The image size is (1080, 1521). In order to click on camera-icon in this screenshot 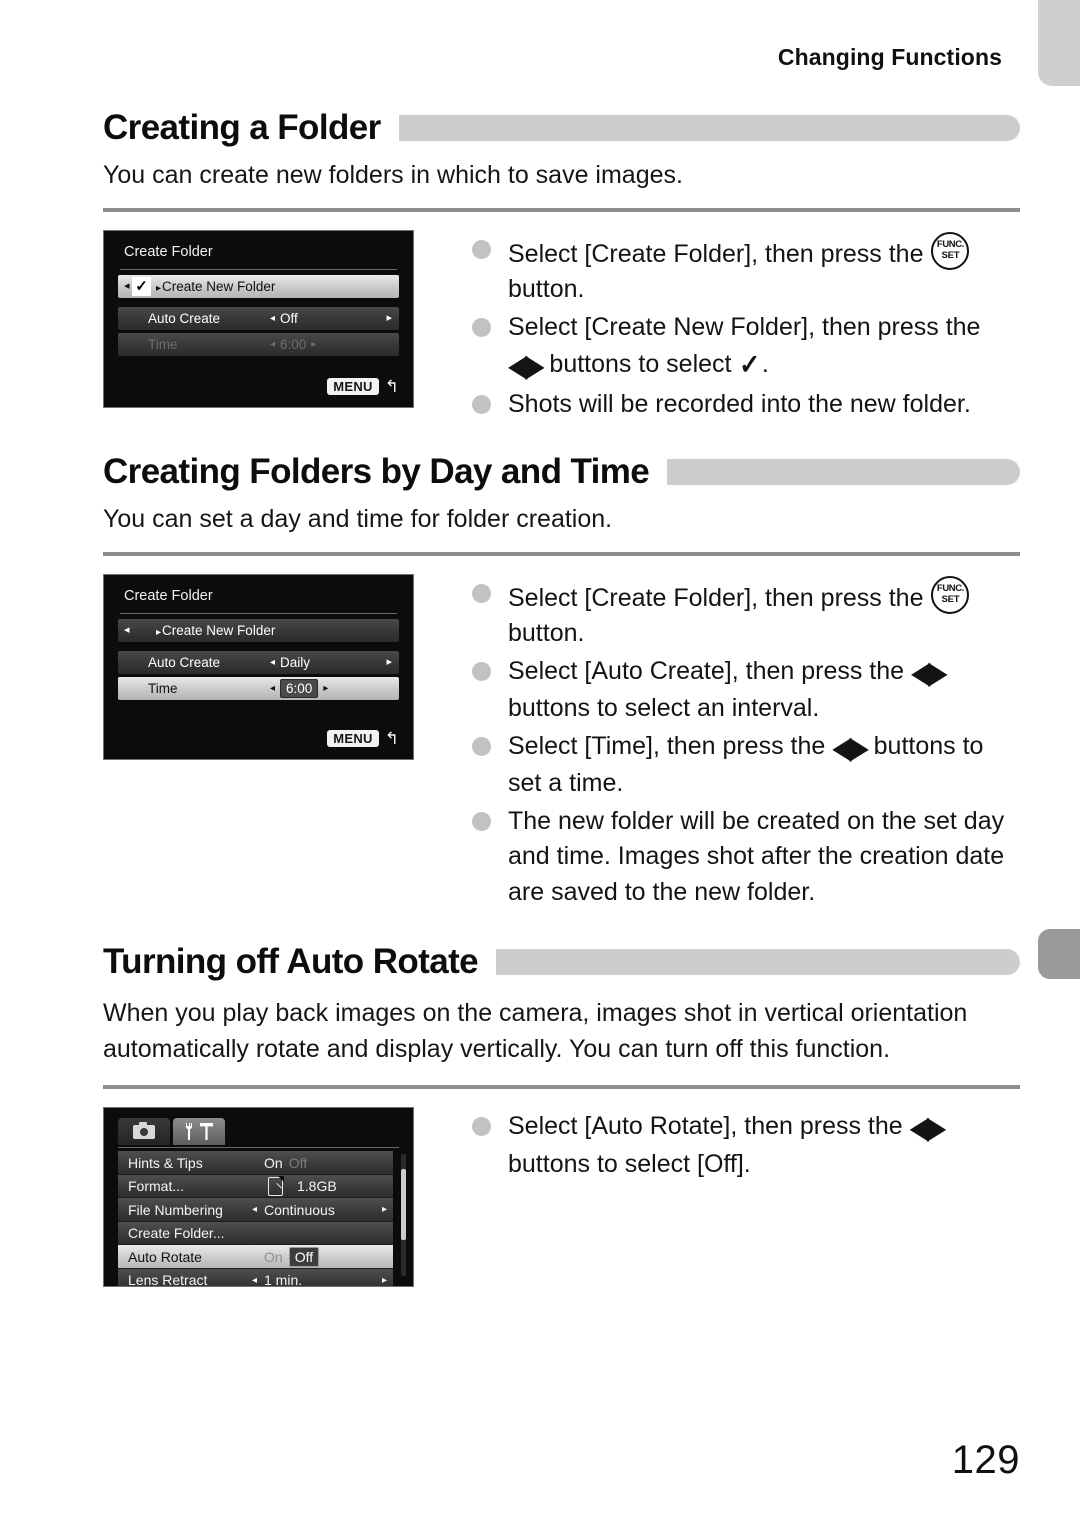, I will do `click(144, 1130)`.